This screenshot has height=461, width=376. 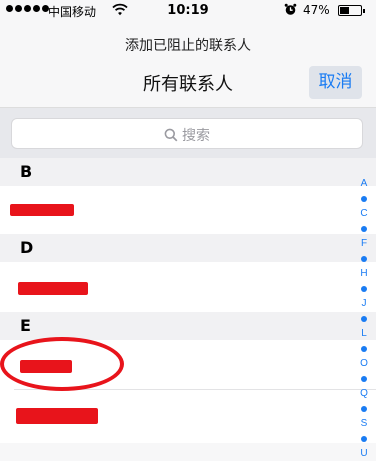 What do you see at coordinates (316, 10) in the screenshot?
I see `battery-percent: 47%` at bounding box center [316, 10].